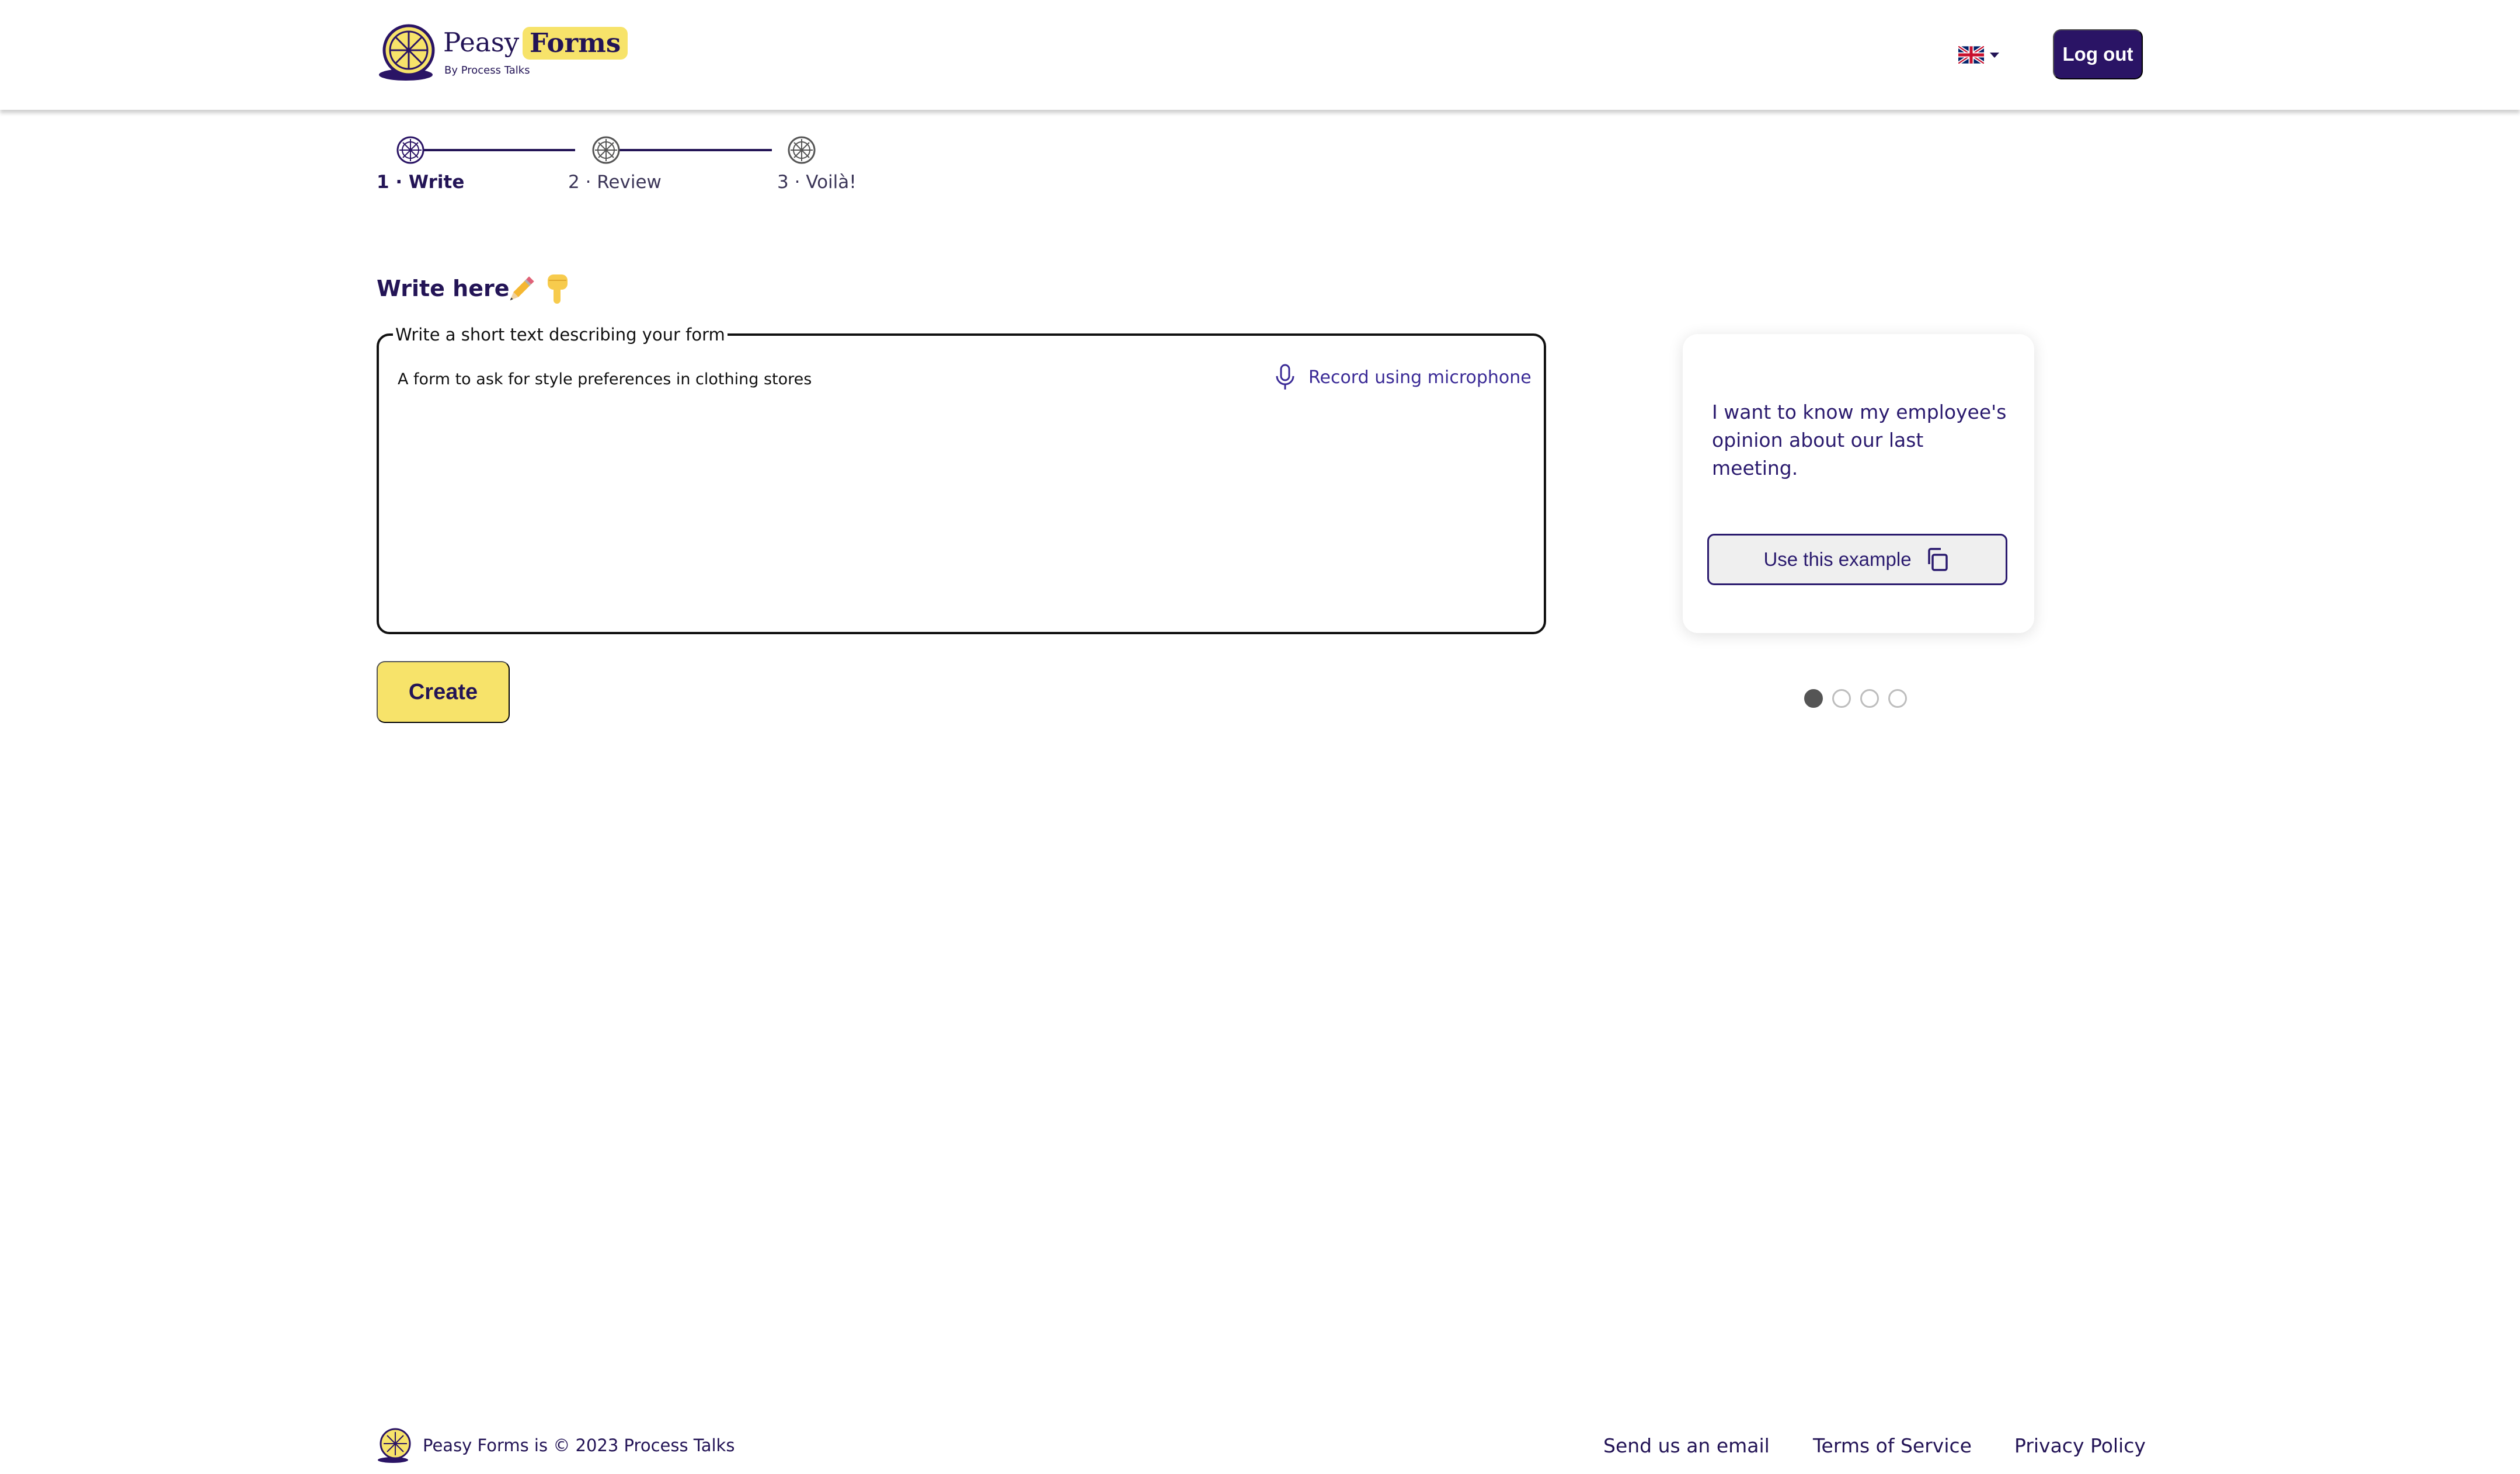 The image size is (2520, 1474). I want to click on description-field-label: Write a short text describing your form, so click(560, 335).